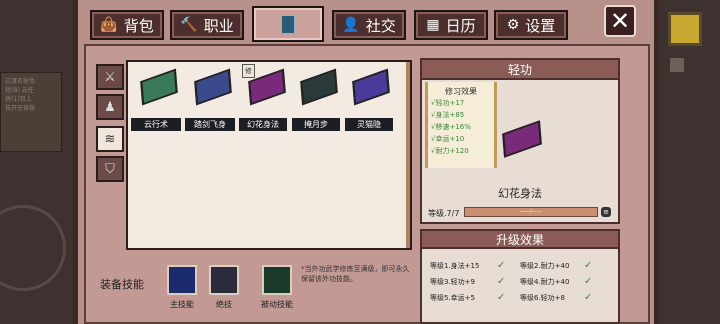 The image size is (720, 324). I want to click on practicing-badge: 修, so click(248, 71).